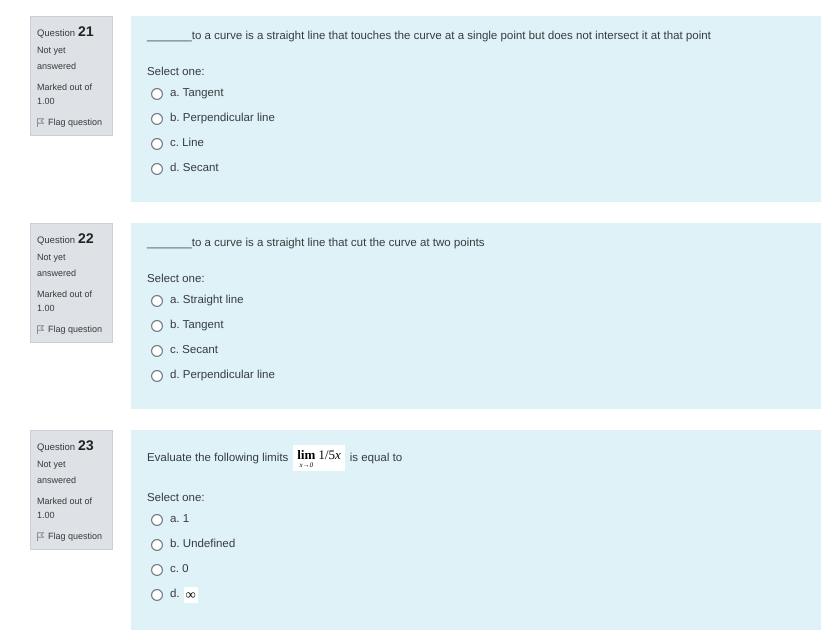 The height and width of the screenshot is (632, 821). I want to click on question-number: 21, so click(86, 31).